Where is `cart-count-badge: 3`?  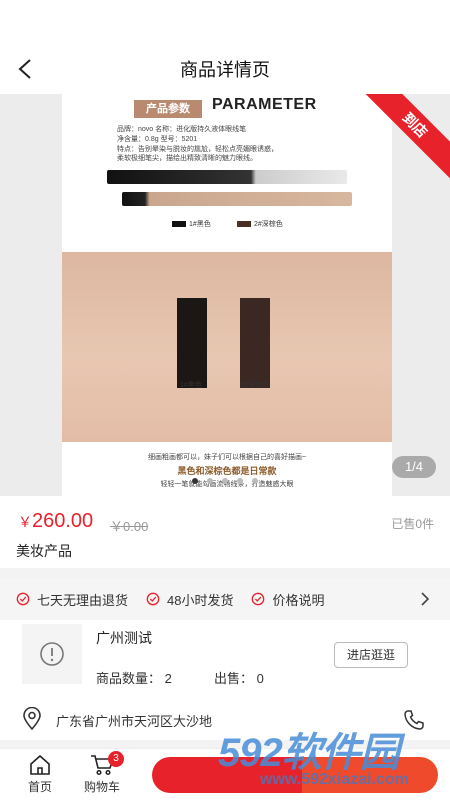
cart-count-badge: 3 is located at coordinates (116, 759).